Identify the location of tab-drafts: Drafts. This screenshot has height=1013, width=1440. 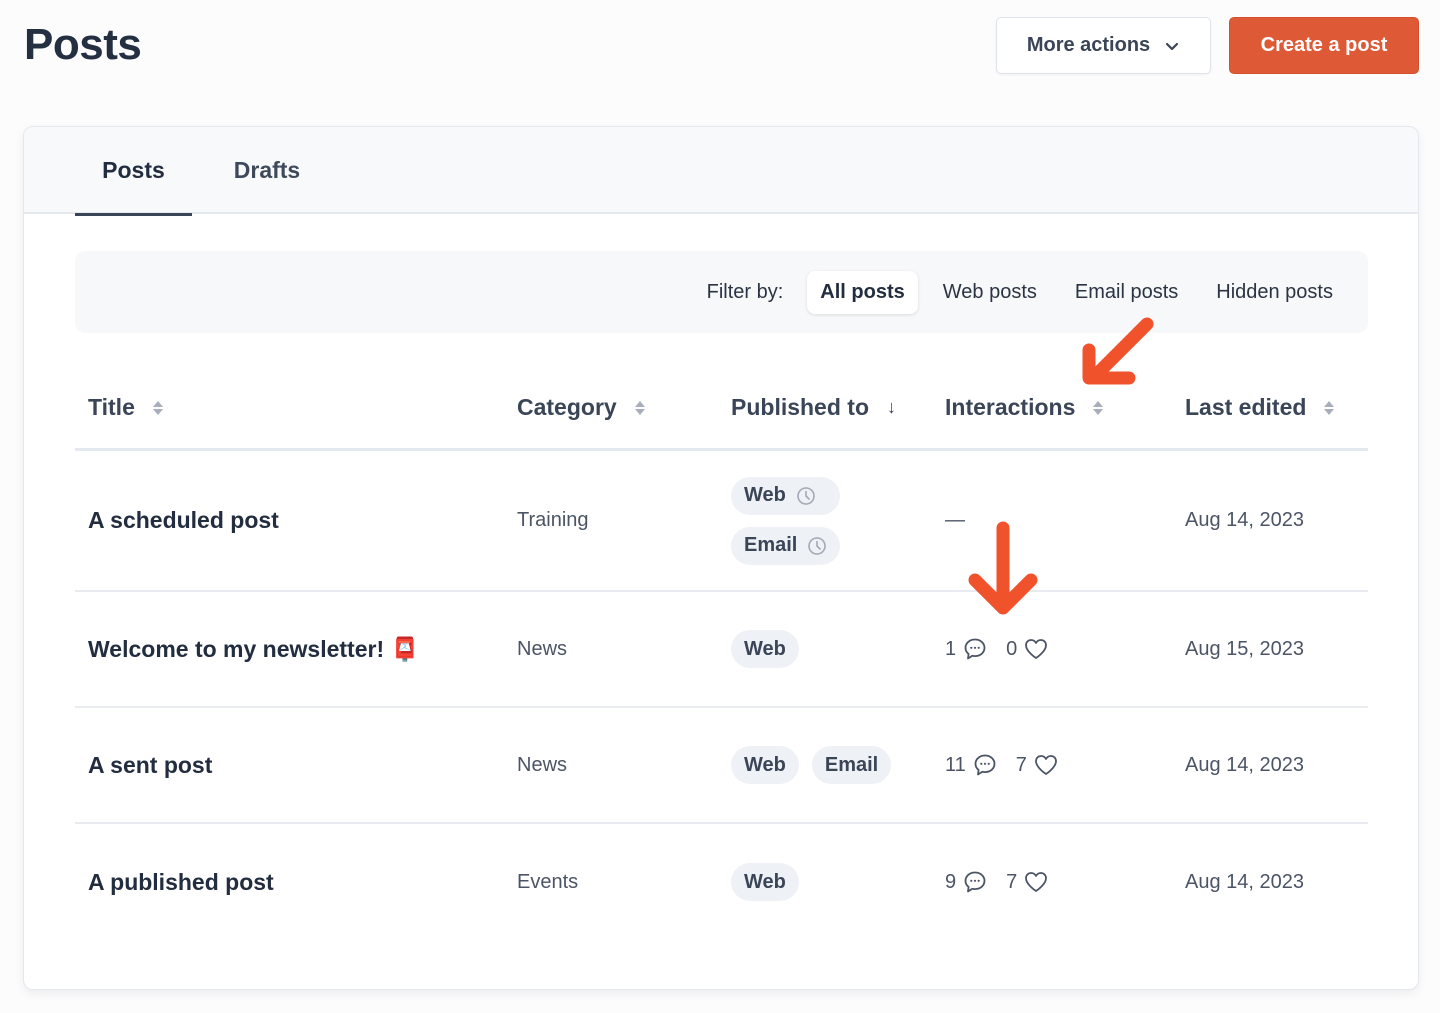
(267, 170).